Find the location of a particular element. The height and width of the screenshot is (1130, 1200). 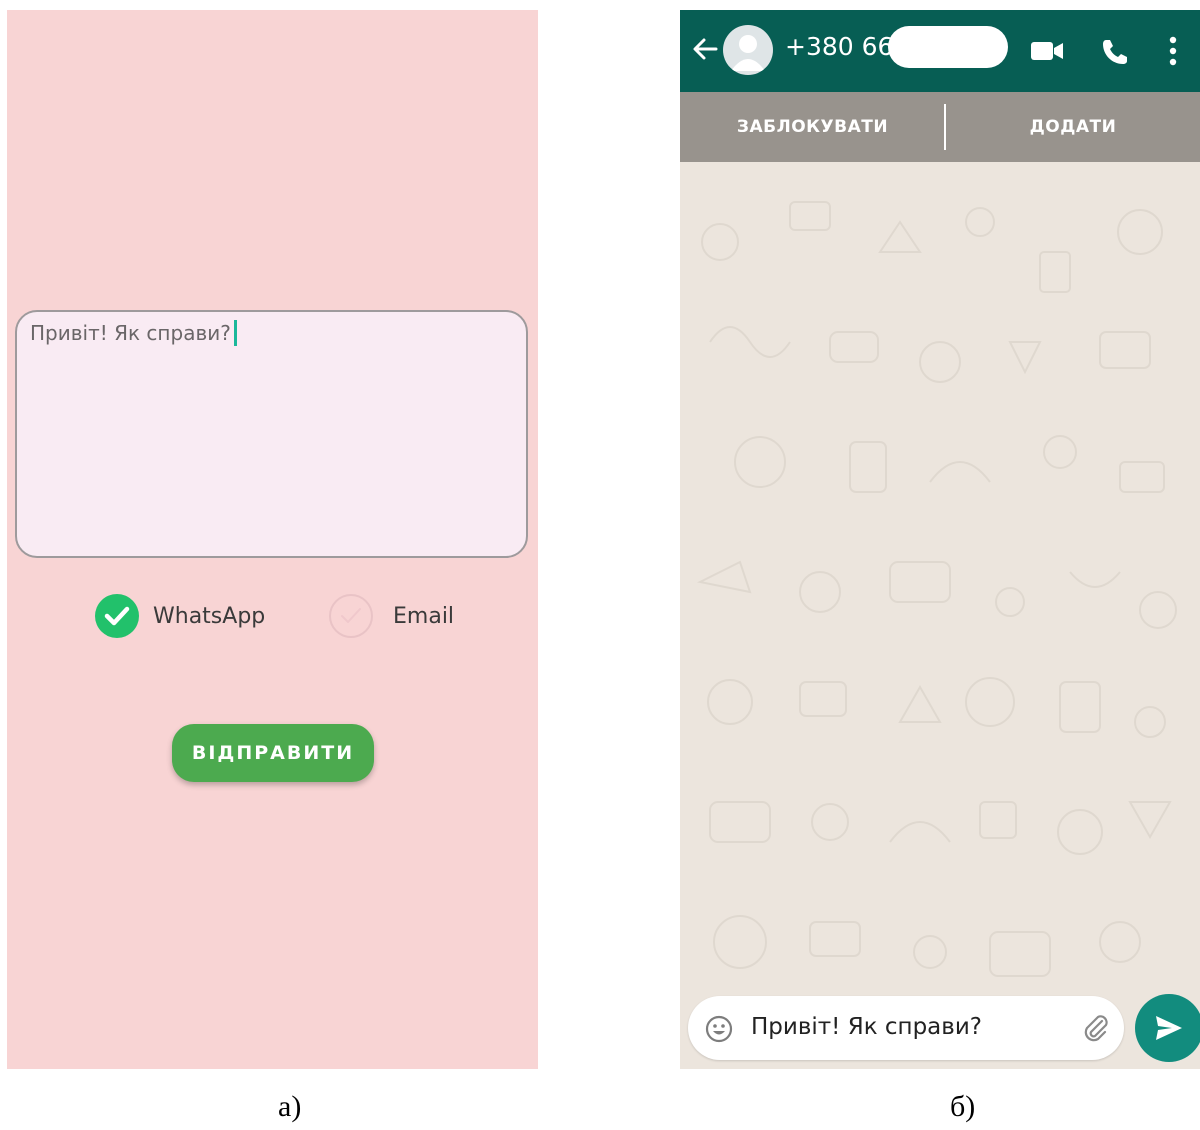

add-contact-button: ДОДАТИ is located at coordinates (1073, 127).